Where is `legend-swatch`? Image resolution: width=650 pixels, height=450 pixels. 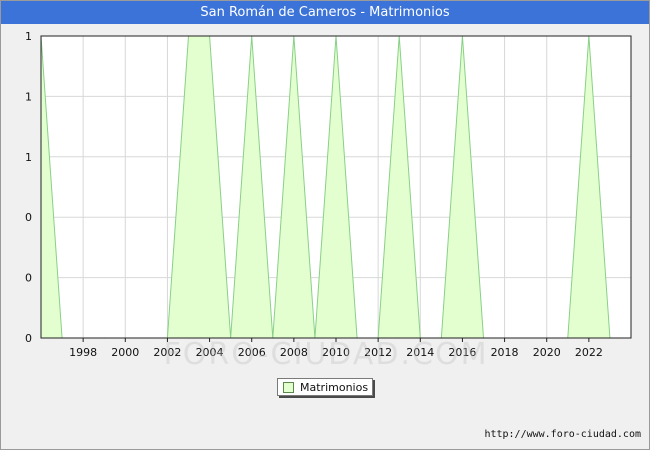 legend-swatch is located at coordinates (288, 387).